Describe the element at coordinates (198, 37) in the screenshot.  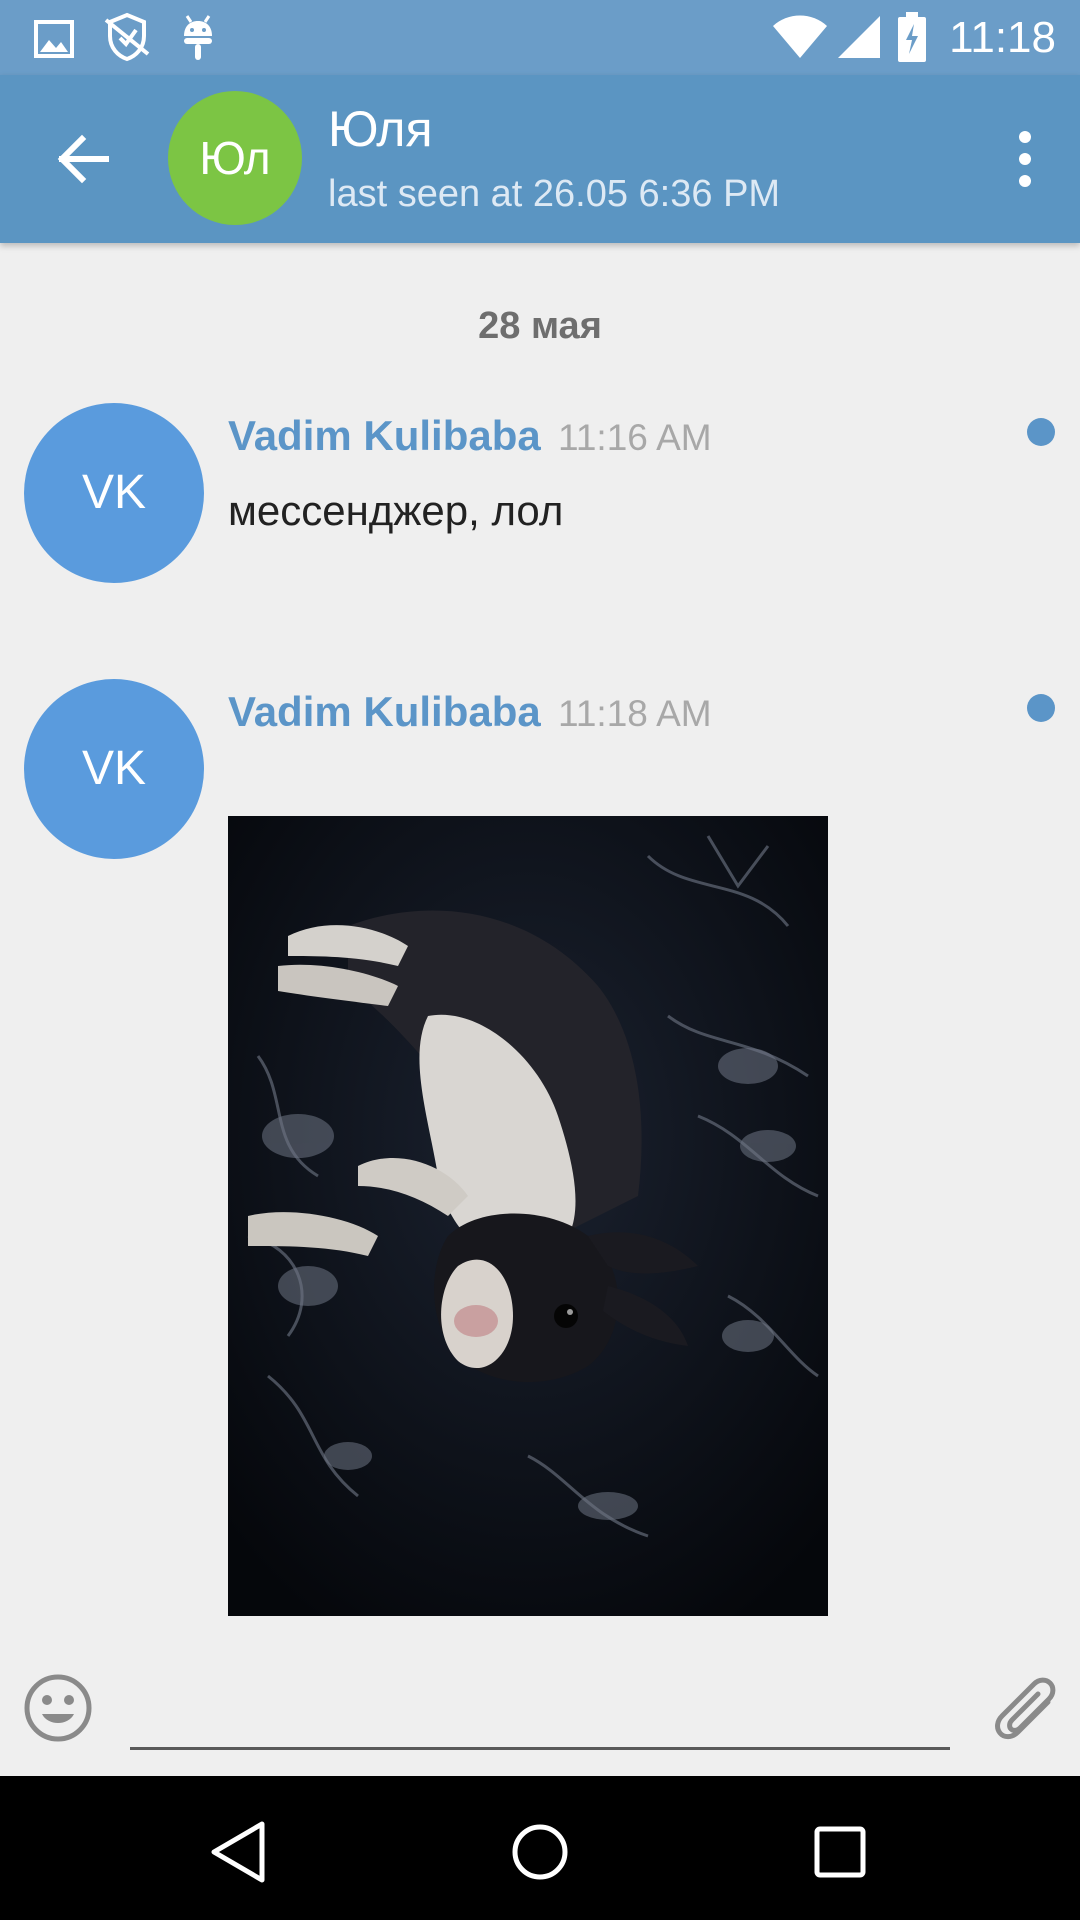
I see `android-icon` at that location.